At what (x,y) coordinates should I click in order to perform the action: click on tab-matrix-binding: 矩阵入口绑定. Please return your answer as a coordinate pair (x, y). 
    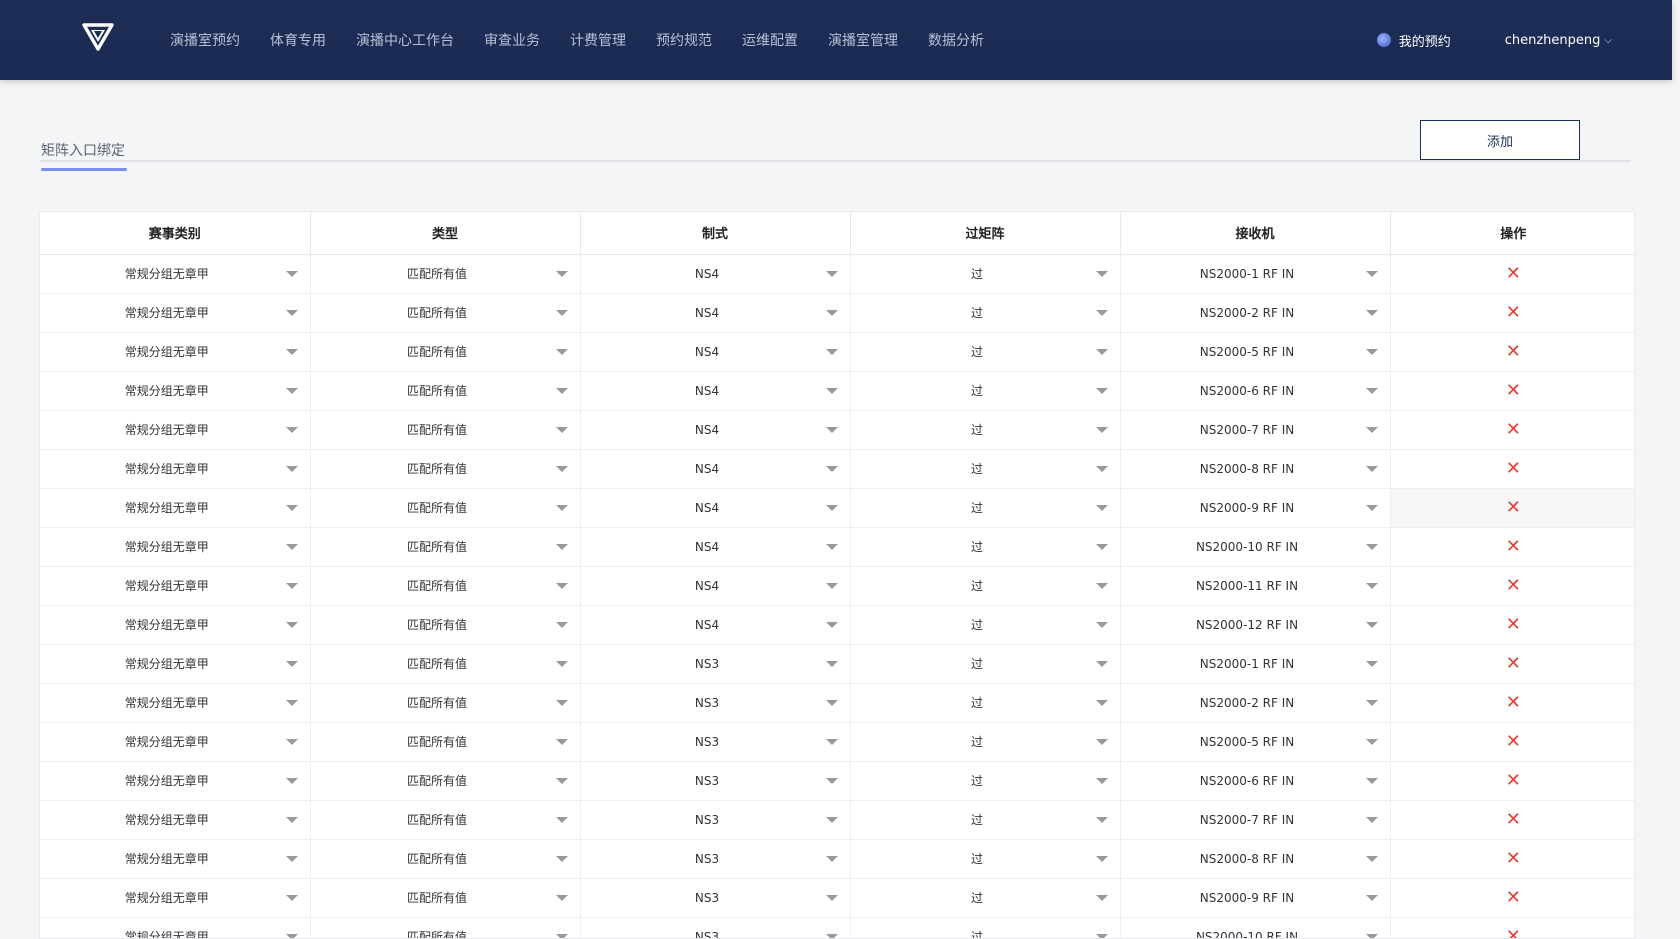
    Looking at the image, I should click on (83, 150).